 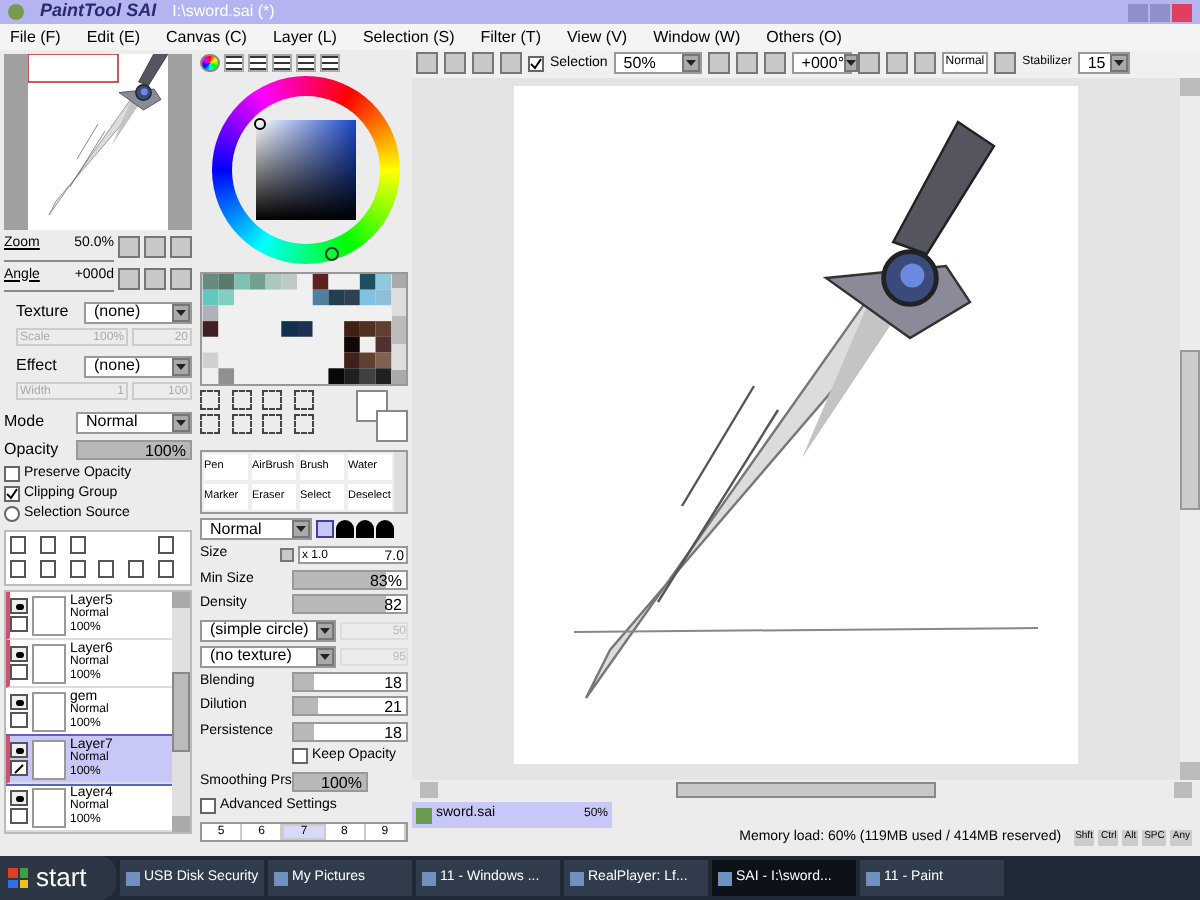 What do you see at coordinates (181, 712) in the screenshot?
I see `layer-scrollbar` at bounding box center [181, 712].